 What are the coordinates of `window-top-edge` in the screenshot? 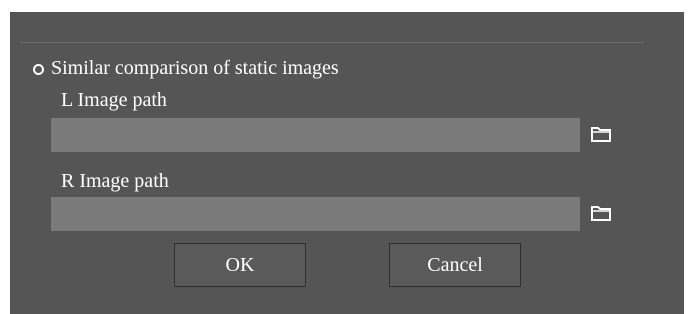 It's located at (348, 6).